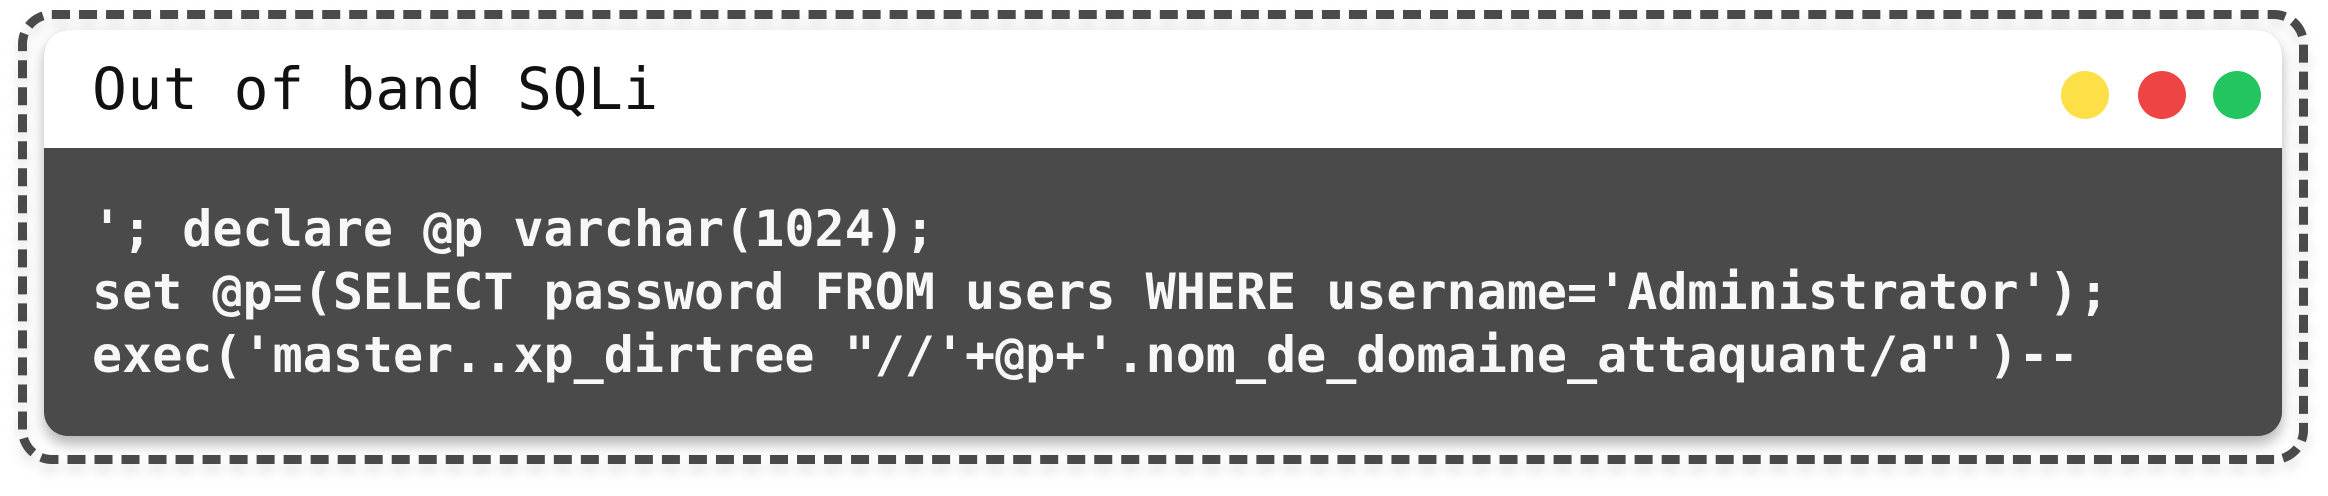 The height and width of the screenshot is (496, 2328). I want to click on code-line: '; declare @p varchar(1024);, so click(513, 229).